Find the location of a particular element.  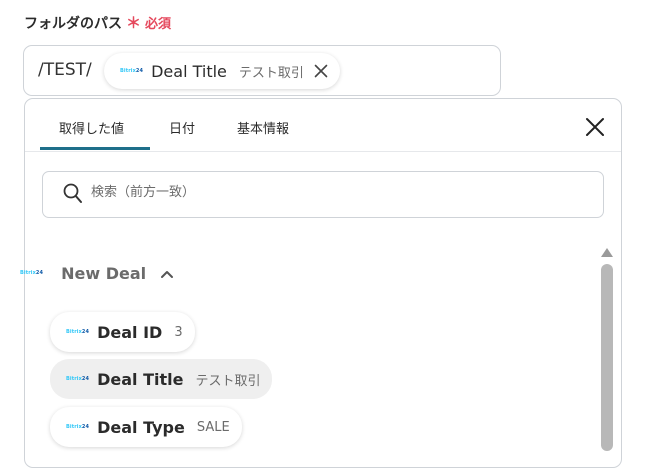

search-icon is located at coordinates (73, 196).